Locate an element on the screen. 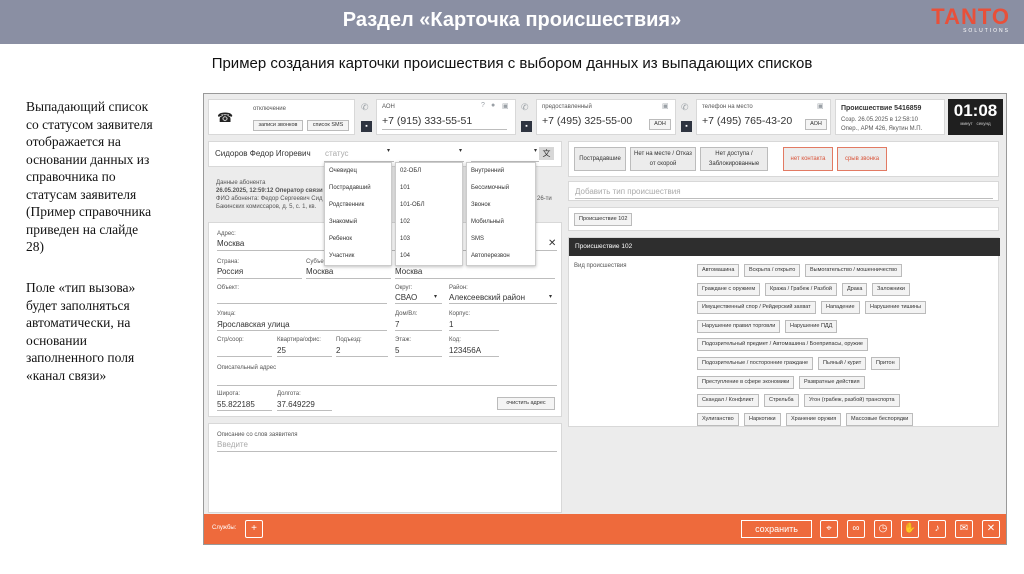  victims-button: Пострадавшие is located at coordinates (600, 159).